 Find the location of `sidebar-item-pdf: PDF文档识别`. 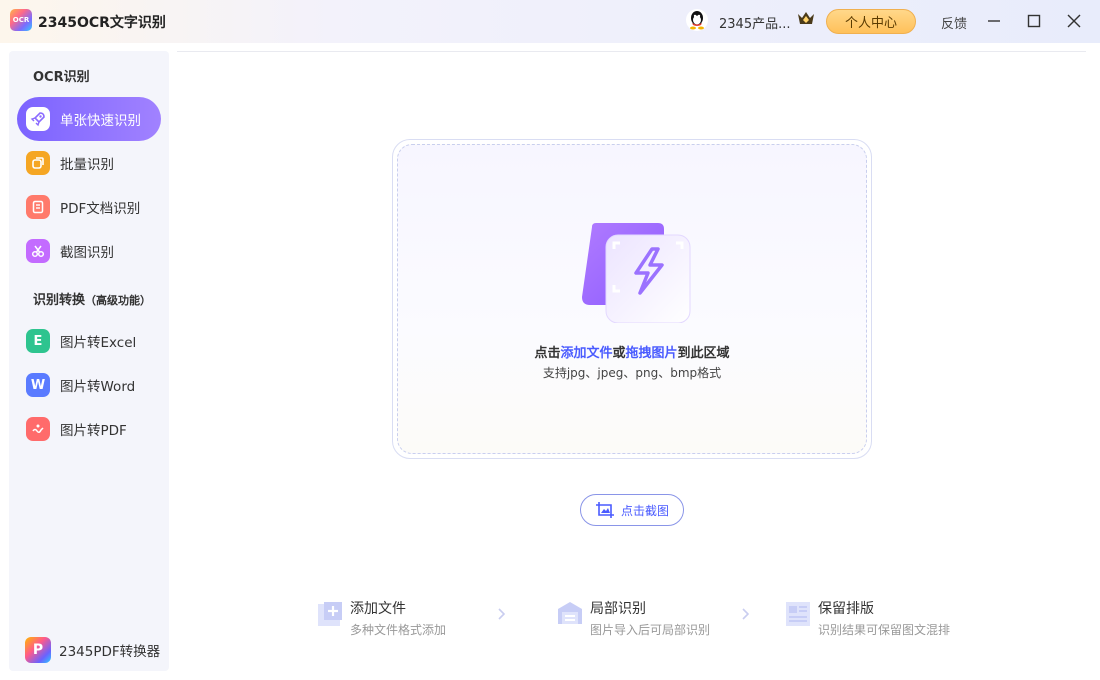

sidebar-item-pdf: PDF文档识别 is located at coordinates (89, 207).